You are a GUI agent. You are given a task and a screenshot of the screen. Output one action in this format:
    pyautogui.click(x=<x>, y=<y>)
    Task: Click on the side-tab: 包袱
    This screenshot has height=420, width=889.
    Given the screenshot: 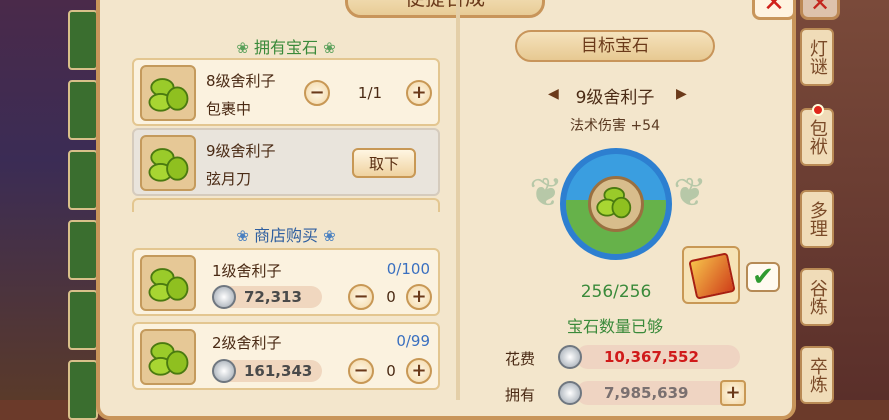 What is the action you would take?
    pyautogui.click(x=817, y=137)
    